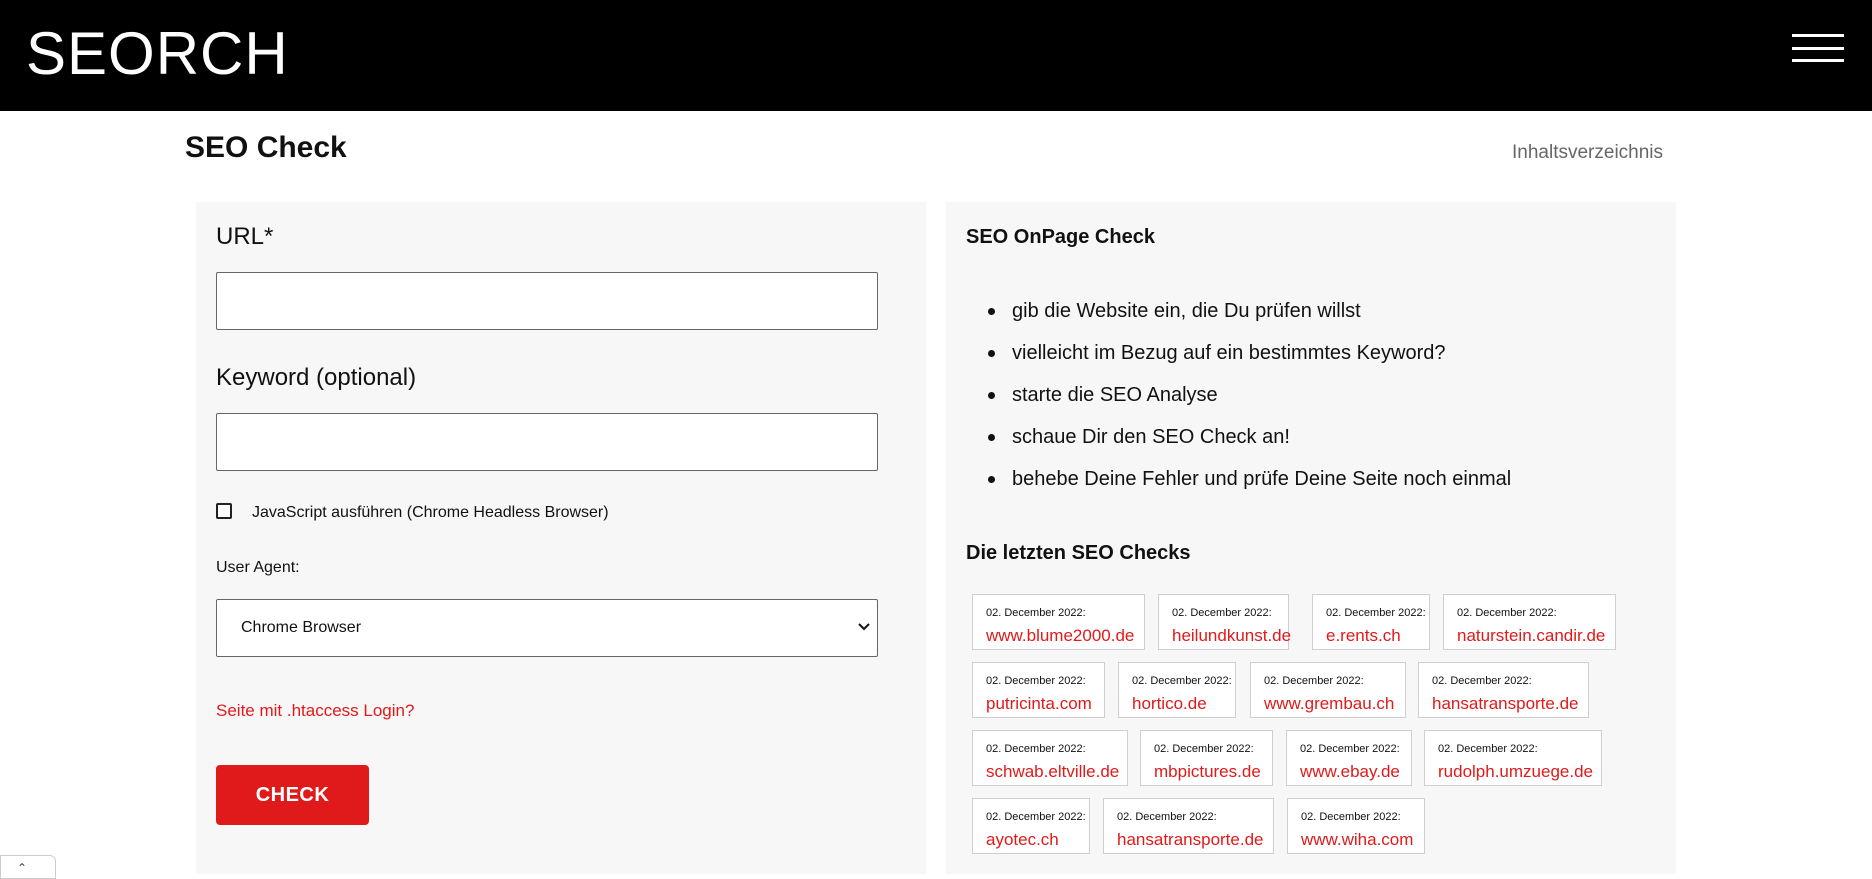 The height and width of the screenshot is (879, 1872). I want to click on check-domain: www.wiha.com, so click(1357, 839).